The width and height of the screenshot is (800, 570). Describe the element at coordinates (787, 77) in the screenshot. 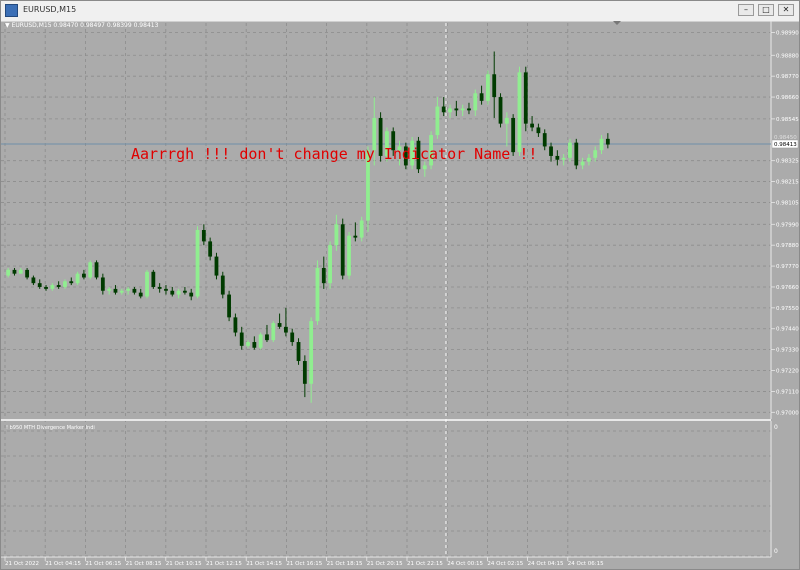

I see `price-tick-label: 0.98770` at that location.